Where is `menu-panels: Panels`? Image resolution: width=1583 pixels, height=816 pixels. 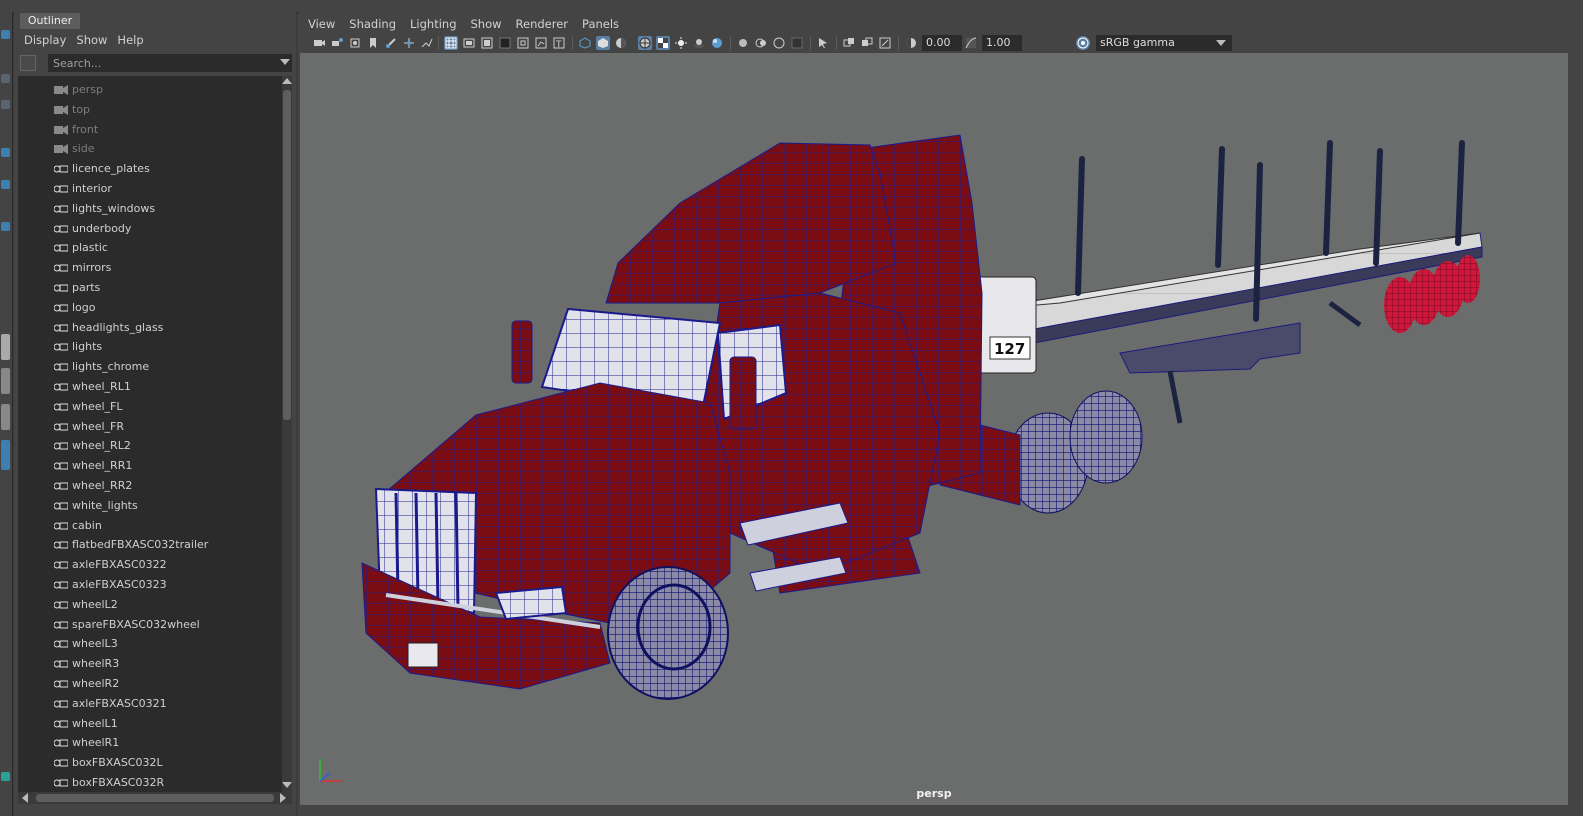 menu-panels: Panels is located at coordinates (600, 24).